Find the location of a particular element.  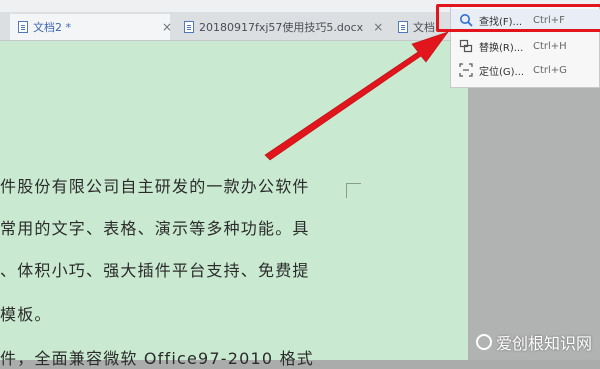

annotation-arrow is located at coordinates (356, 96).